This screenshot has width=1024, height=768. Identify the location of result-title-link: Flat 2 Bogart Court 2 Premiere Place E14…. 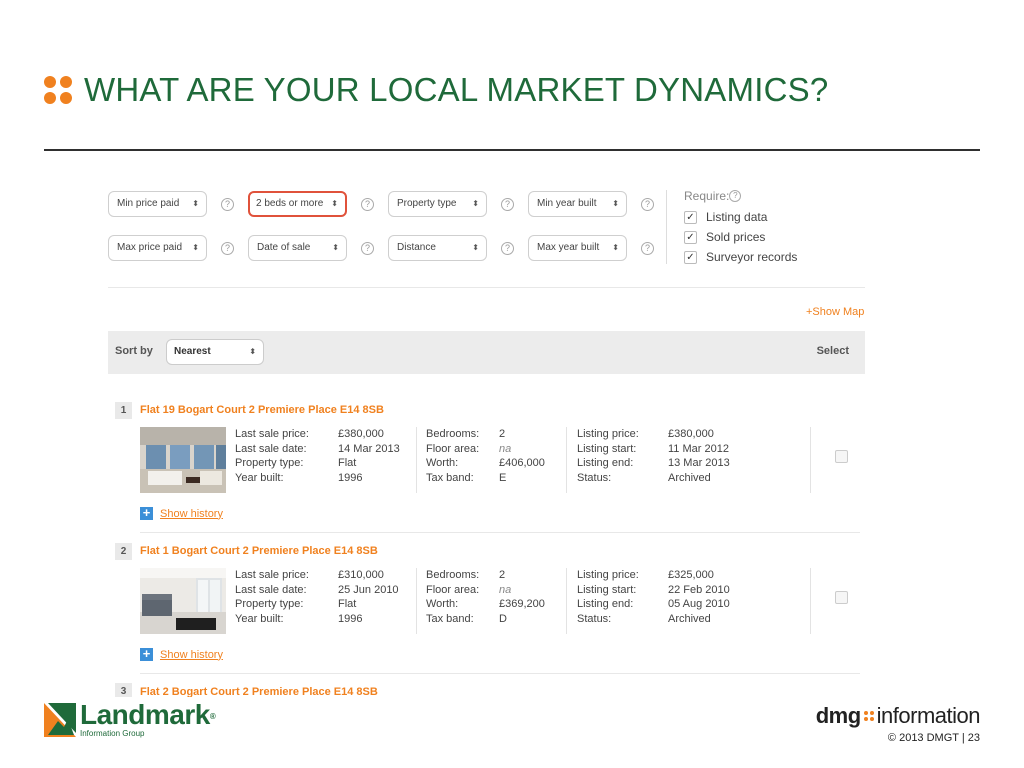
(259, 691).